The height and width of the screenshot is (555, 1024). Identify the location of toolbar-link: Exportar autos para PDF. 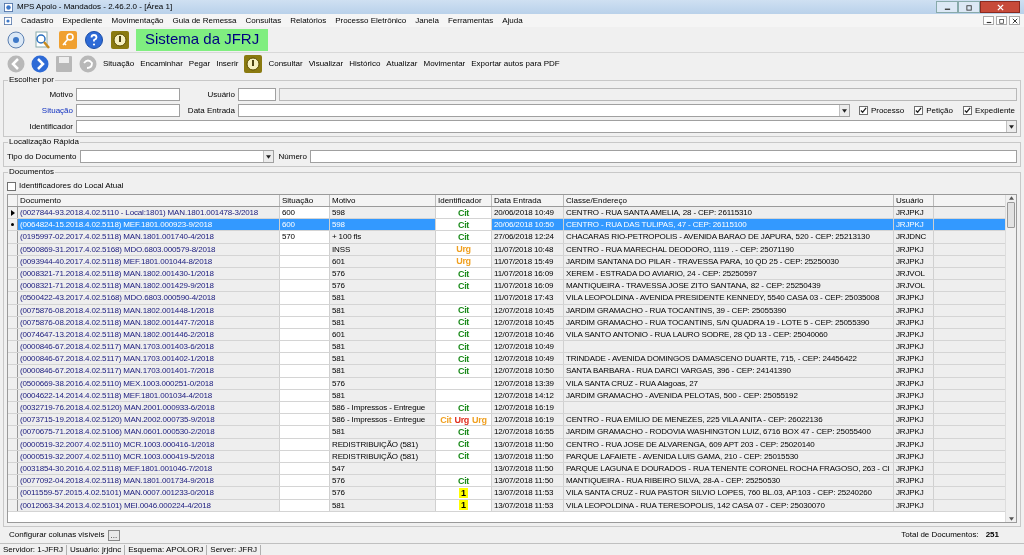
(515, 64).